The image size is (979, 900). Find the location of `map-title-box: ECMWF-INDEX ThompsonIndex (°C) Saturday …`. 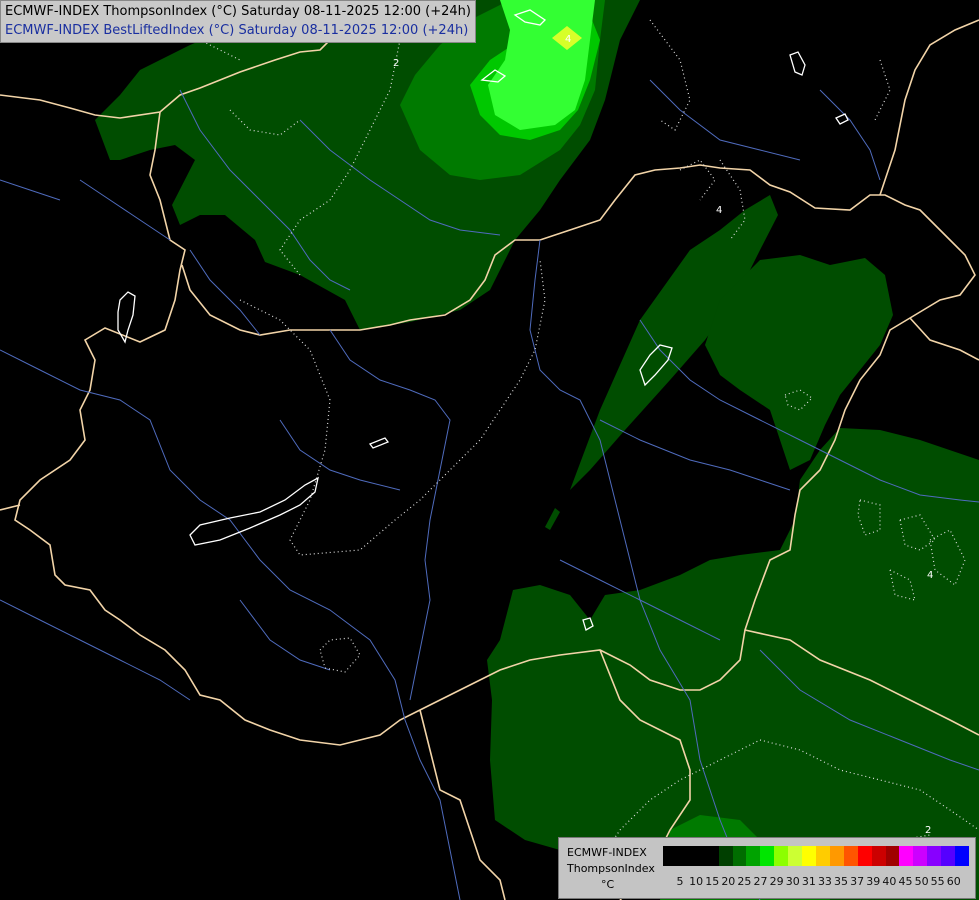

map-title-box: ECMWF-INDEX ThompsonIndex (°C) Saturday … is located at coordinates (238, 21).